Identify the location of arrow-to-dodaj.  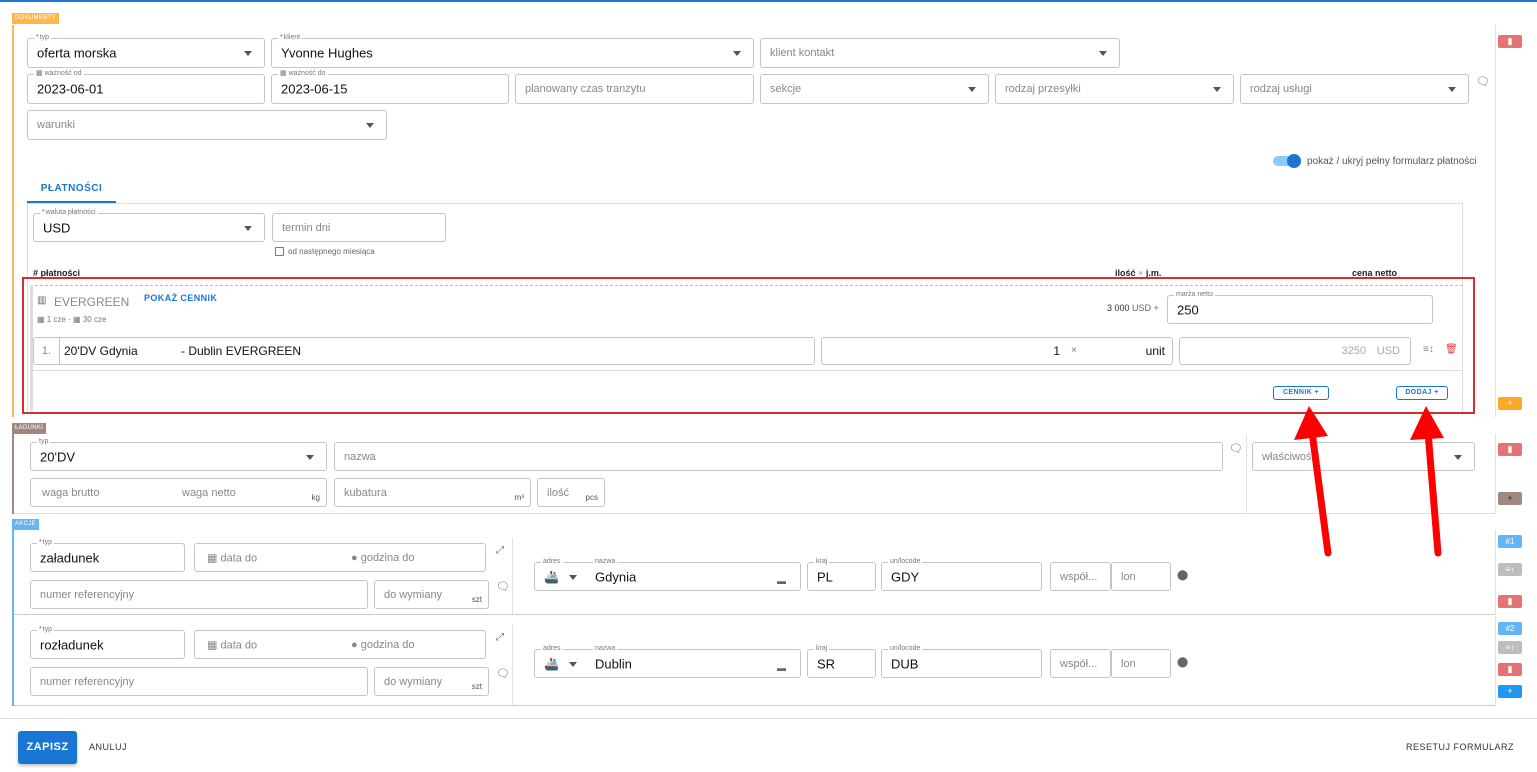
(1427, 481).